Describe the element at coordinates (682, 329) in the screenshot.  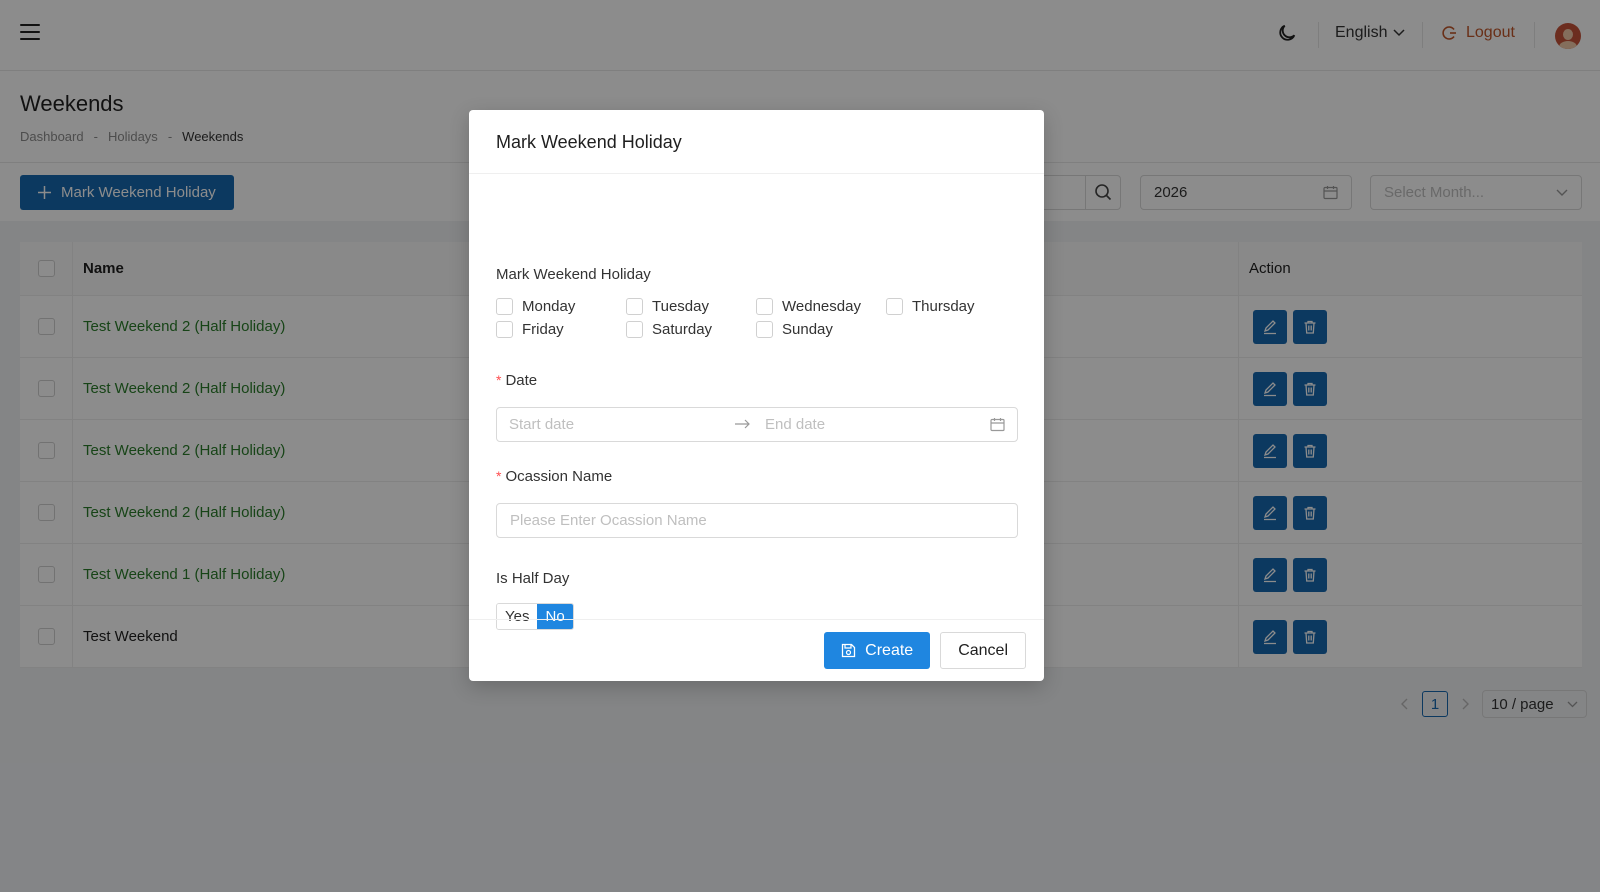
I see `day-label: Saturday` at that location.